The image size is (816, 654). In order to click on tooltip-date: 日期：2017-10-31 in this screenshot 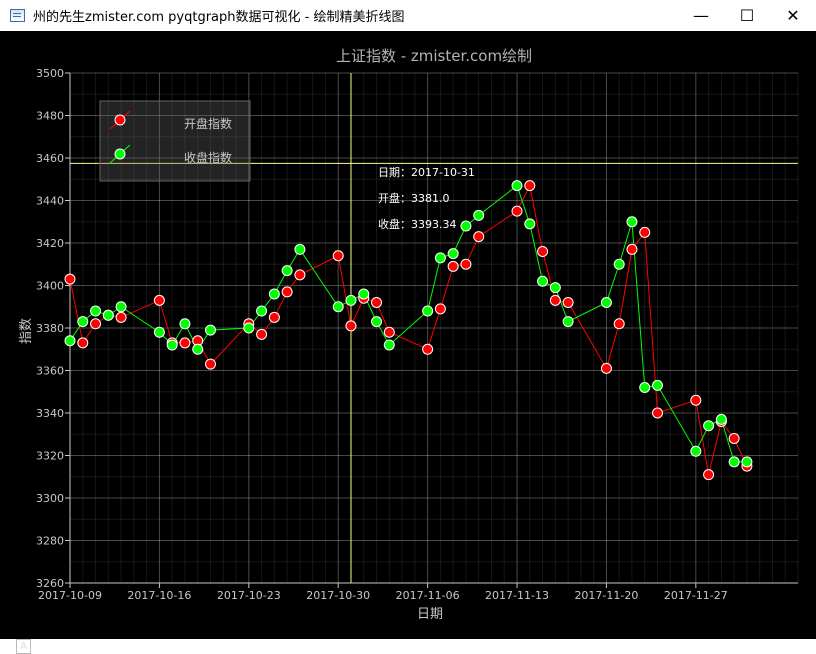, I will do `click(426, 172)`.